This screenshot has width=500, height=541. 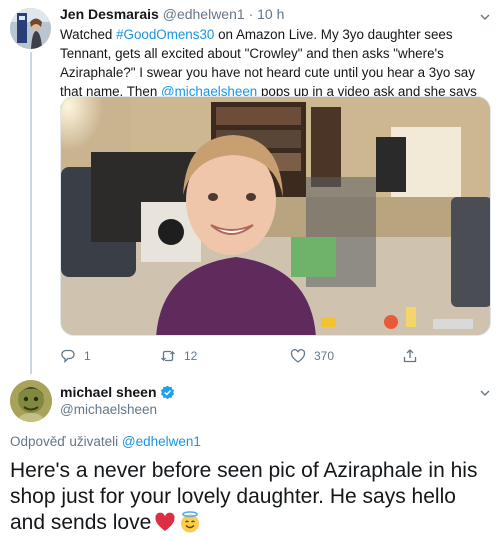 I want to click on timestamp: 10 h, so click(x=270, y=14).